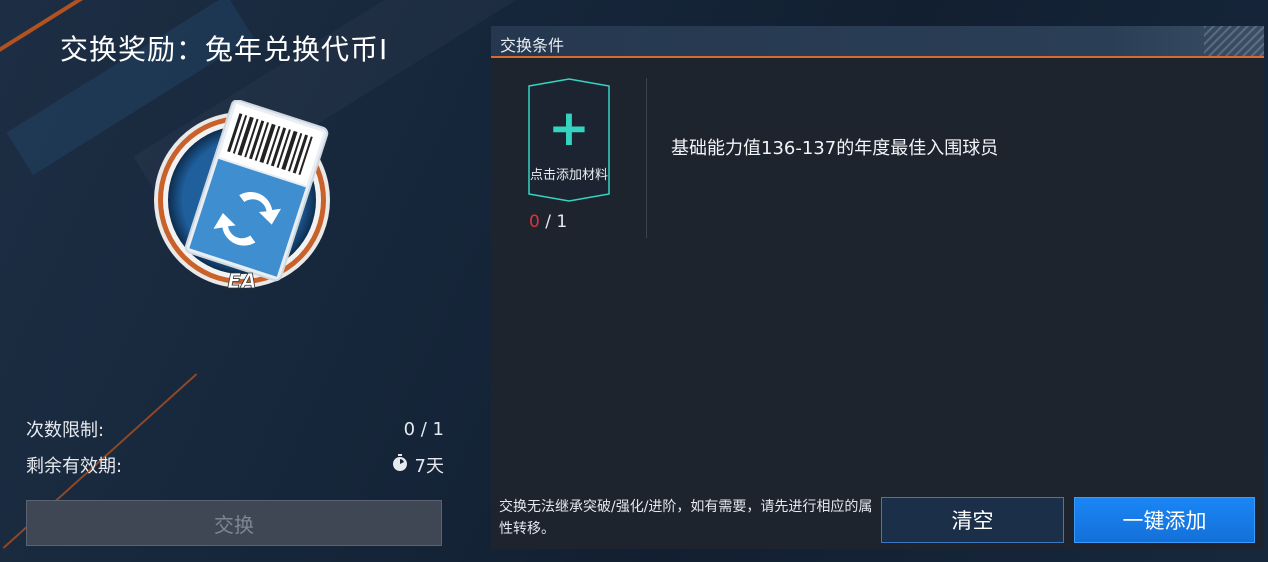 The width and height of the screenshot is (1268, 562). What do you see at coordinates (568, 175) in the screenshot?
I see `slot-label: 点击添加材料` at bounding box center [568, 175].